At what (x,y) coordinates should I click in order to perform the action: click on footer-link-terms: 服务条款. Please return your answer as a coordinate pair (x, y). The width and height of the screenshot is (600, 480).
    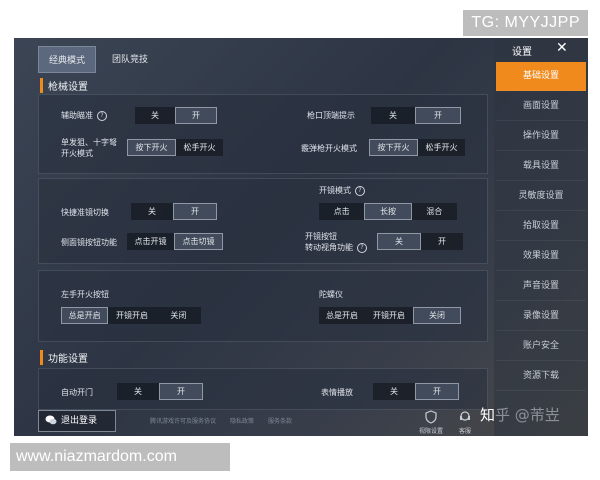
    Looking at the image, I should click on (280, 420).